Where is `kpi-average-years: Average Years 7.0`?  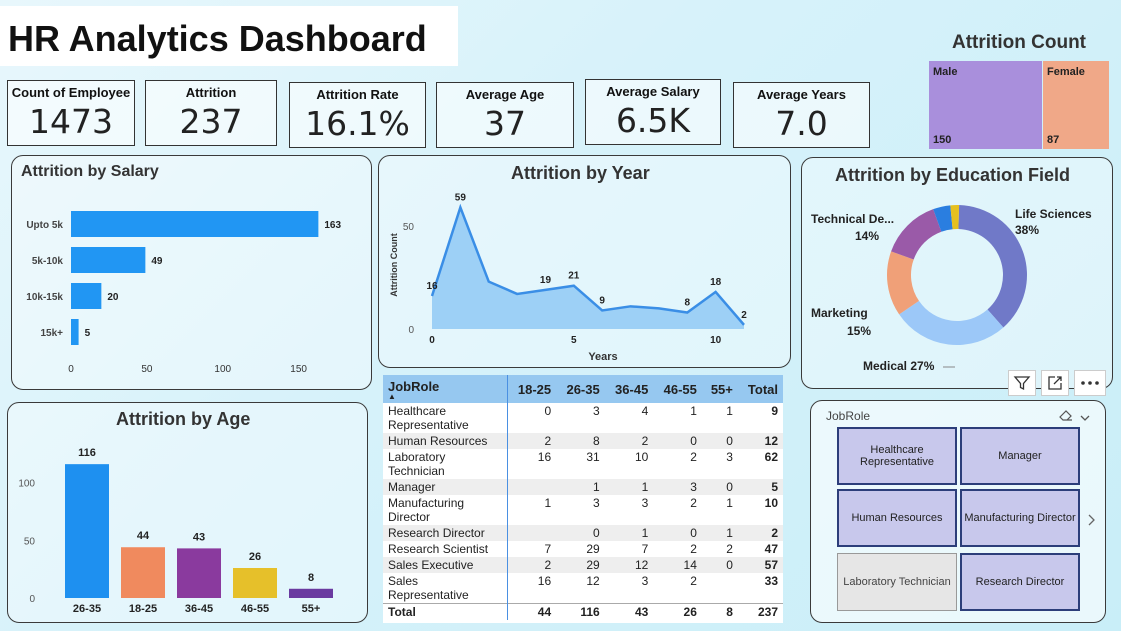
kpi-average-years: Average Years 7.0 is located at coordinates (801, 115).